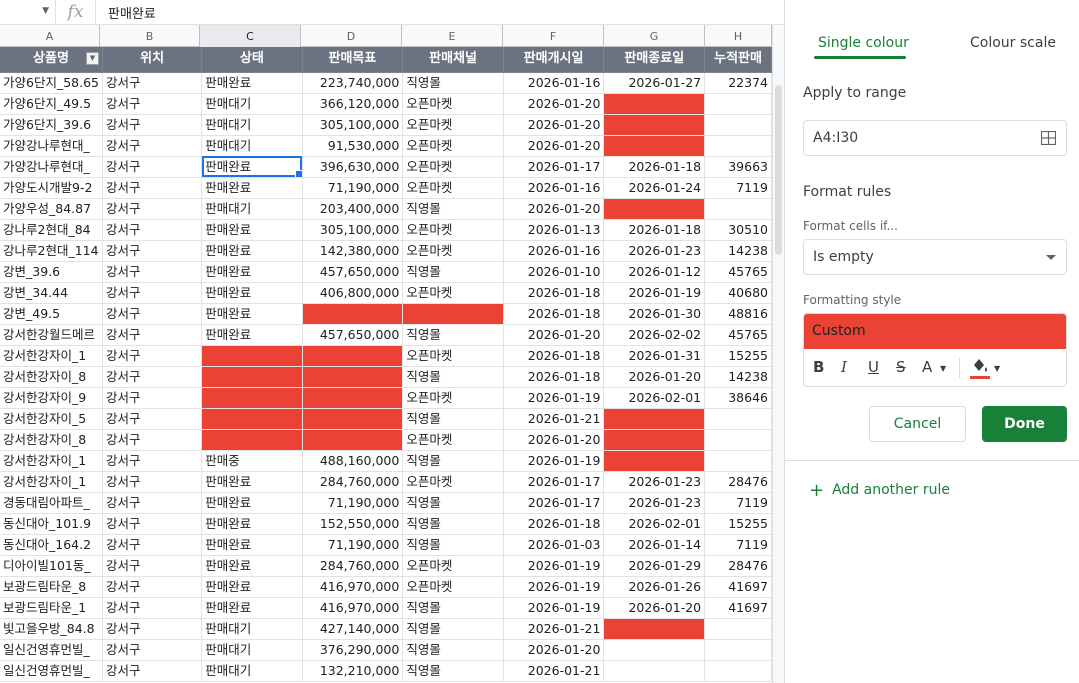 Image resolution: width=1079 pixels, height=683 pixels. I want to click on table-cell: 376,290,000, so click(353, 650).